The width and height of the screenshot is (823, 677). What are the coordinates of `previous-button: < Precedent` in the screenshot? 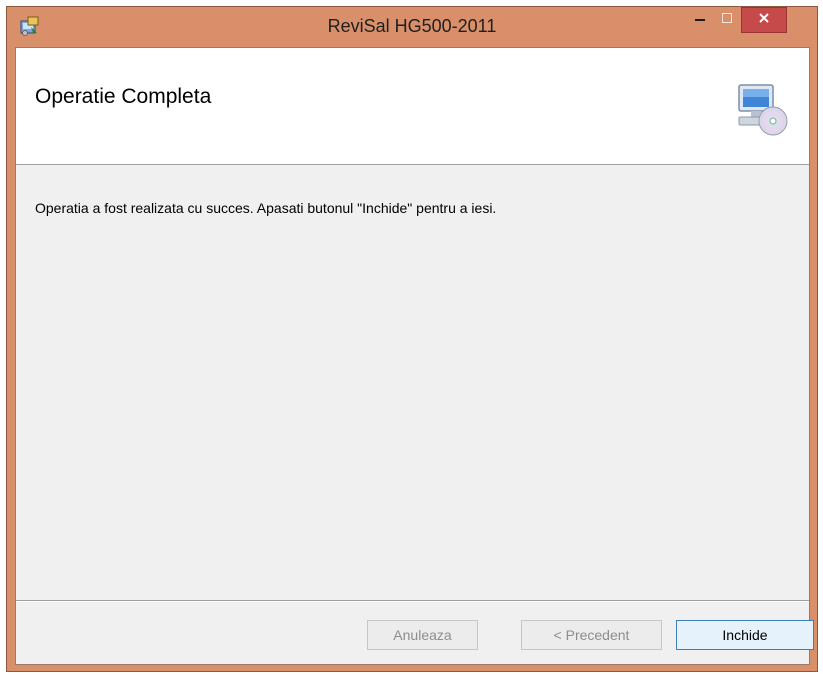 It's located at (591, 635).